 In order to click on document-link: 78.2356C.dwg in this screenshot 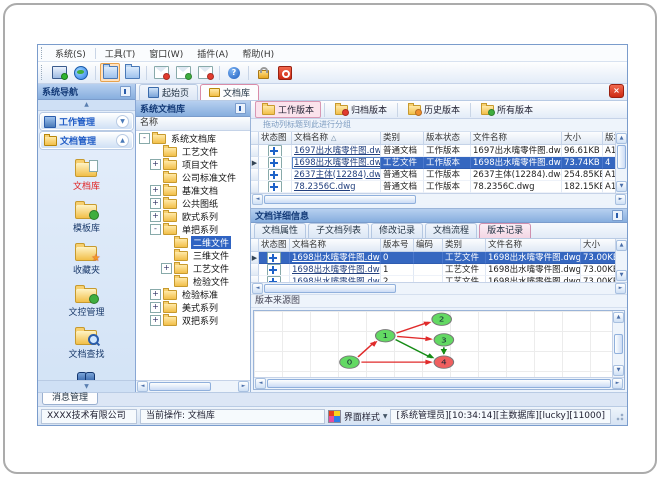, I will do `click(325, 186)`.